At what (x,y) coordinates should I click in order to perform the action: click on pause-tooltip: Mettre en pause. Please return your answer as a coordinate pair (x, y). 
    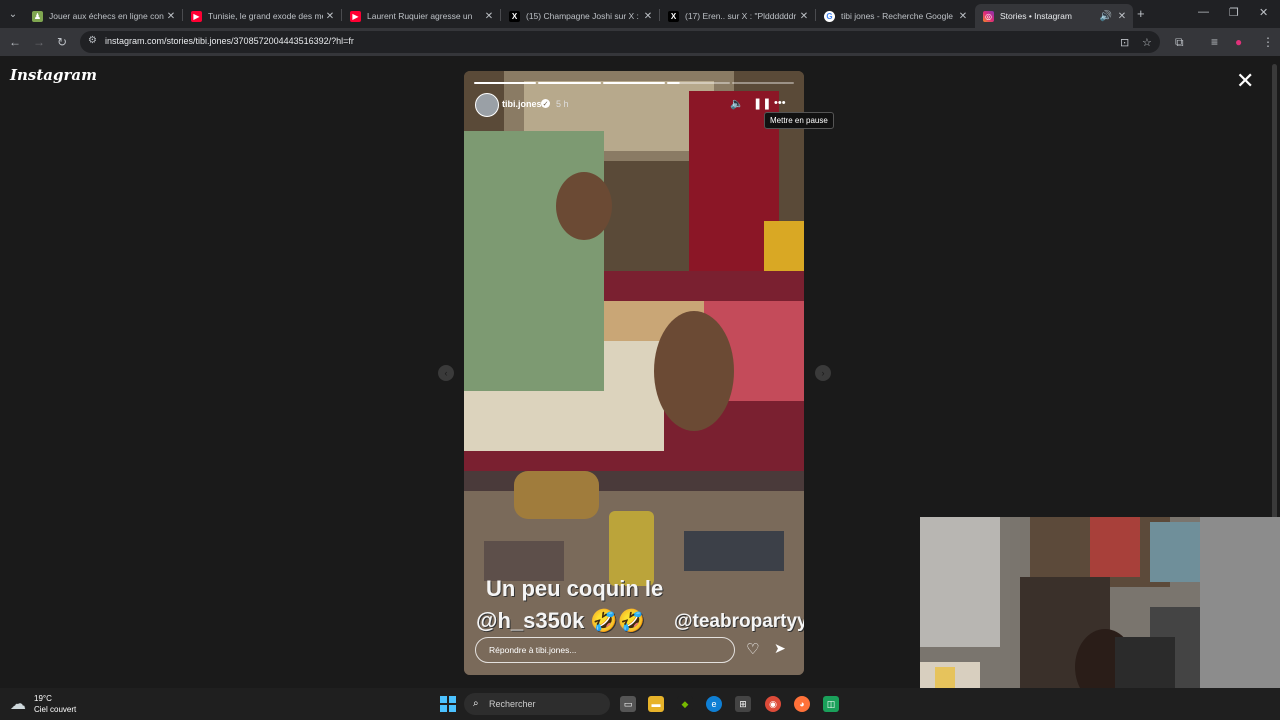
    Looking at the image, I should click on (799, 120).